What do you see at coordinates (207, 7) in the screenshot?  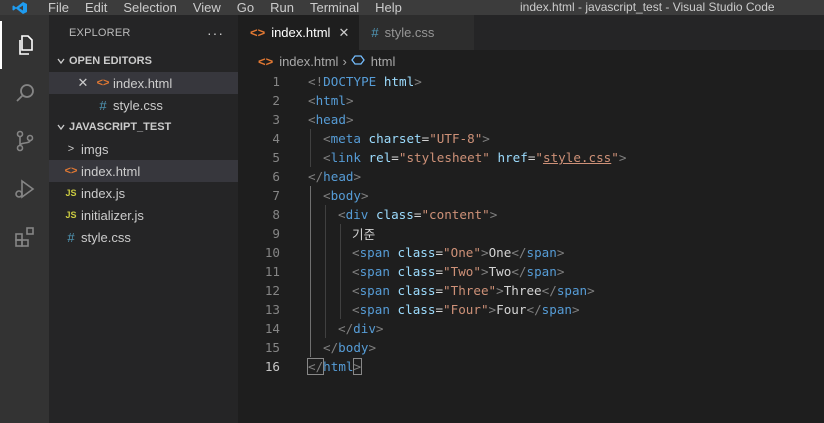 I see `menu-view: View` at bounding box center [207, 7].